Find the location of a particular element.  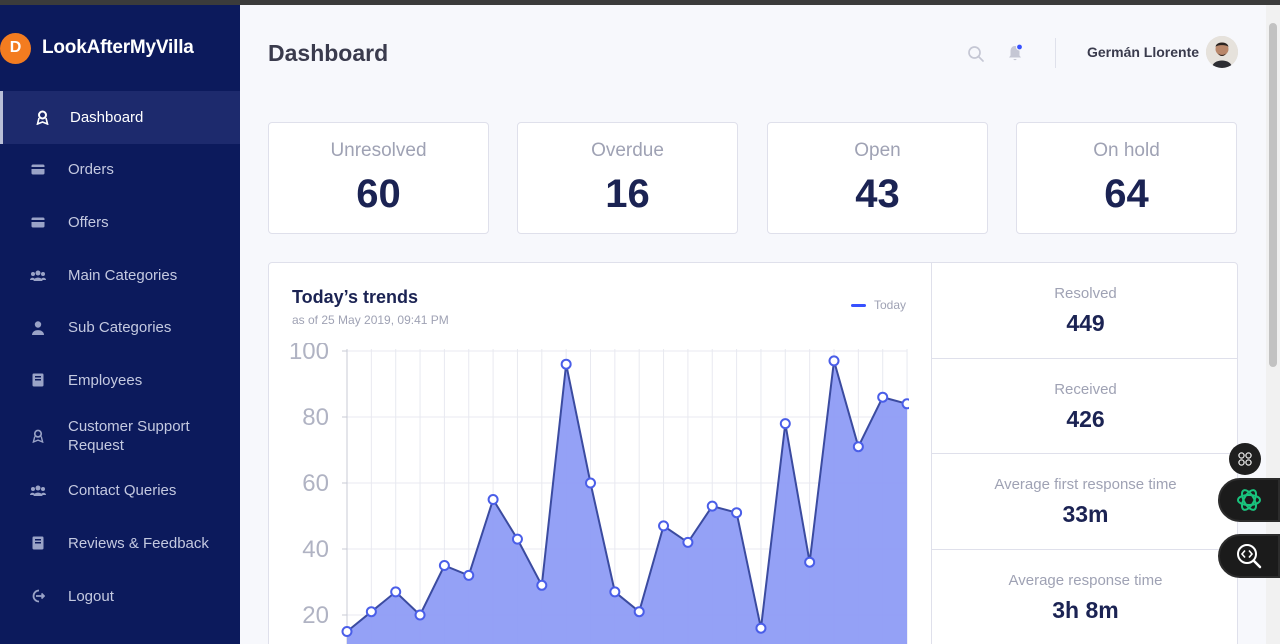

side-stat-avg-response: Average response time 3h 8m is located at coordinates (1084, 597).